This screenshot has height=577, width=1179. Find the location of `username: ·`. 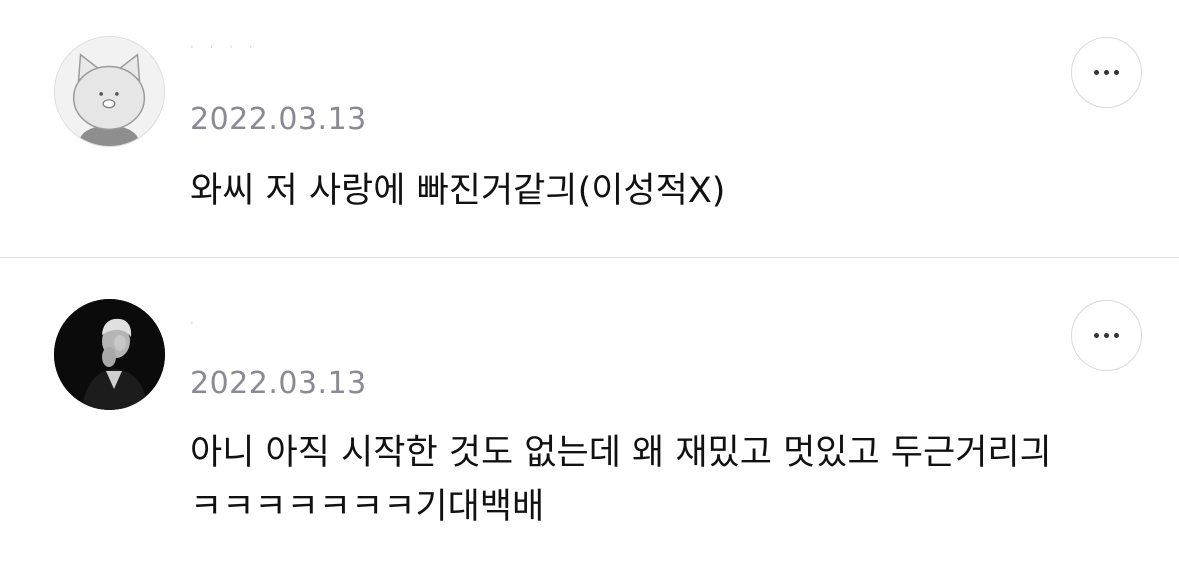

username: · is located at coordinates (250, 323).